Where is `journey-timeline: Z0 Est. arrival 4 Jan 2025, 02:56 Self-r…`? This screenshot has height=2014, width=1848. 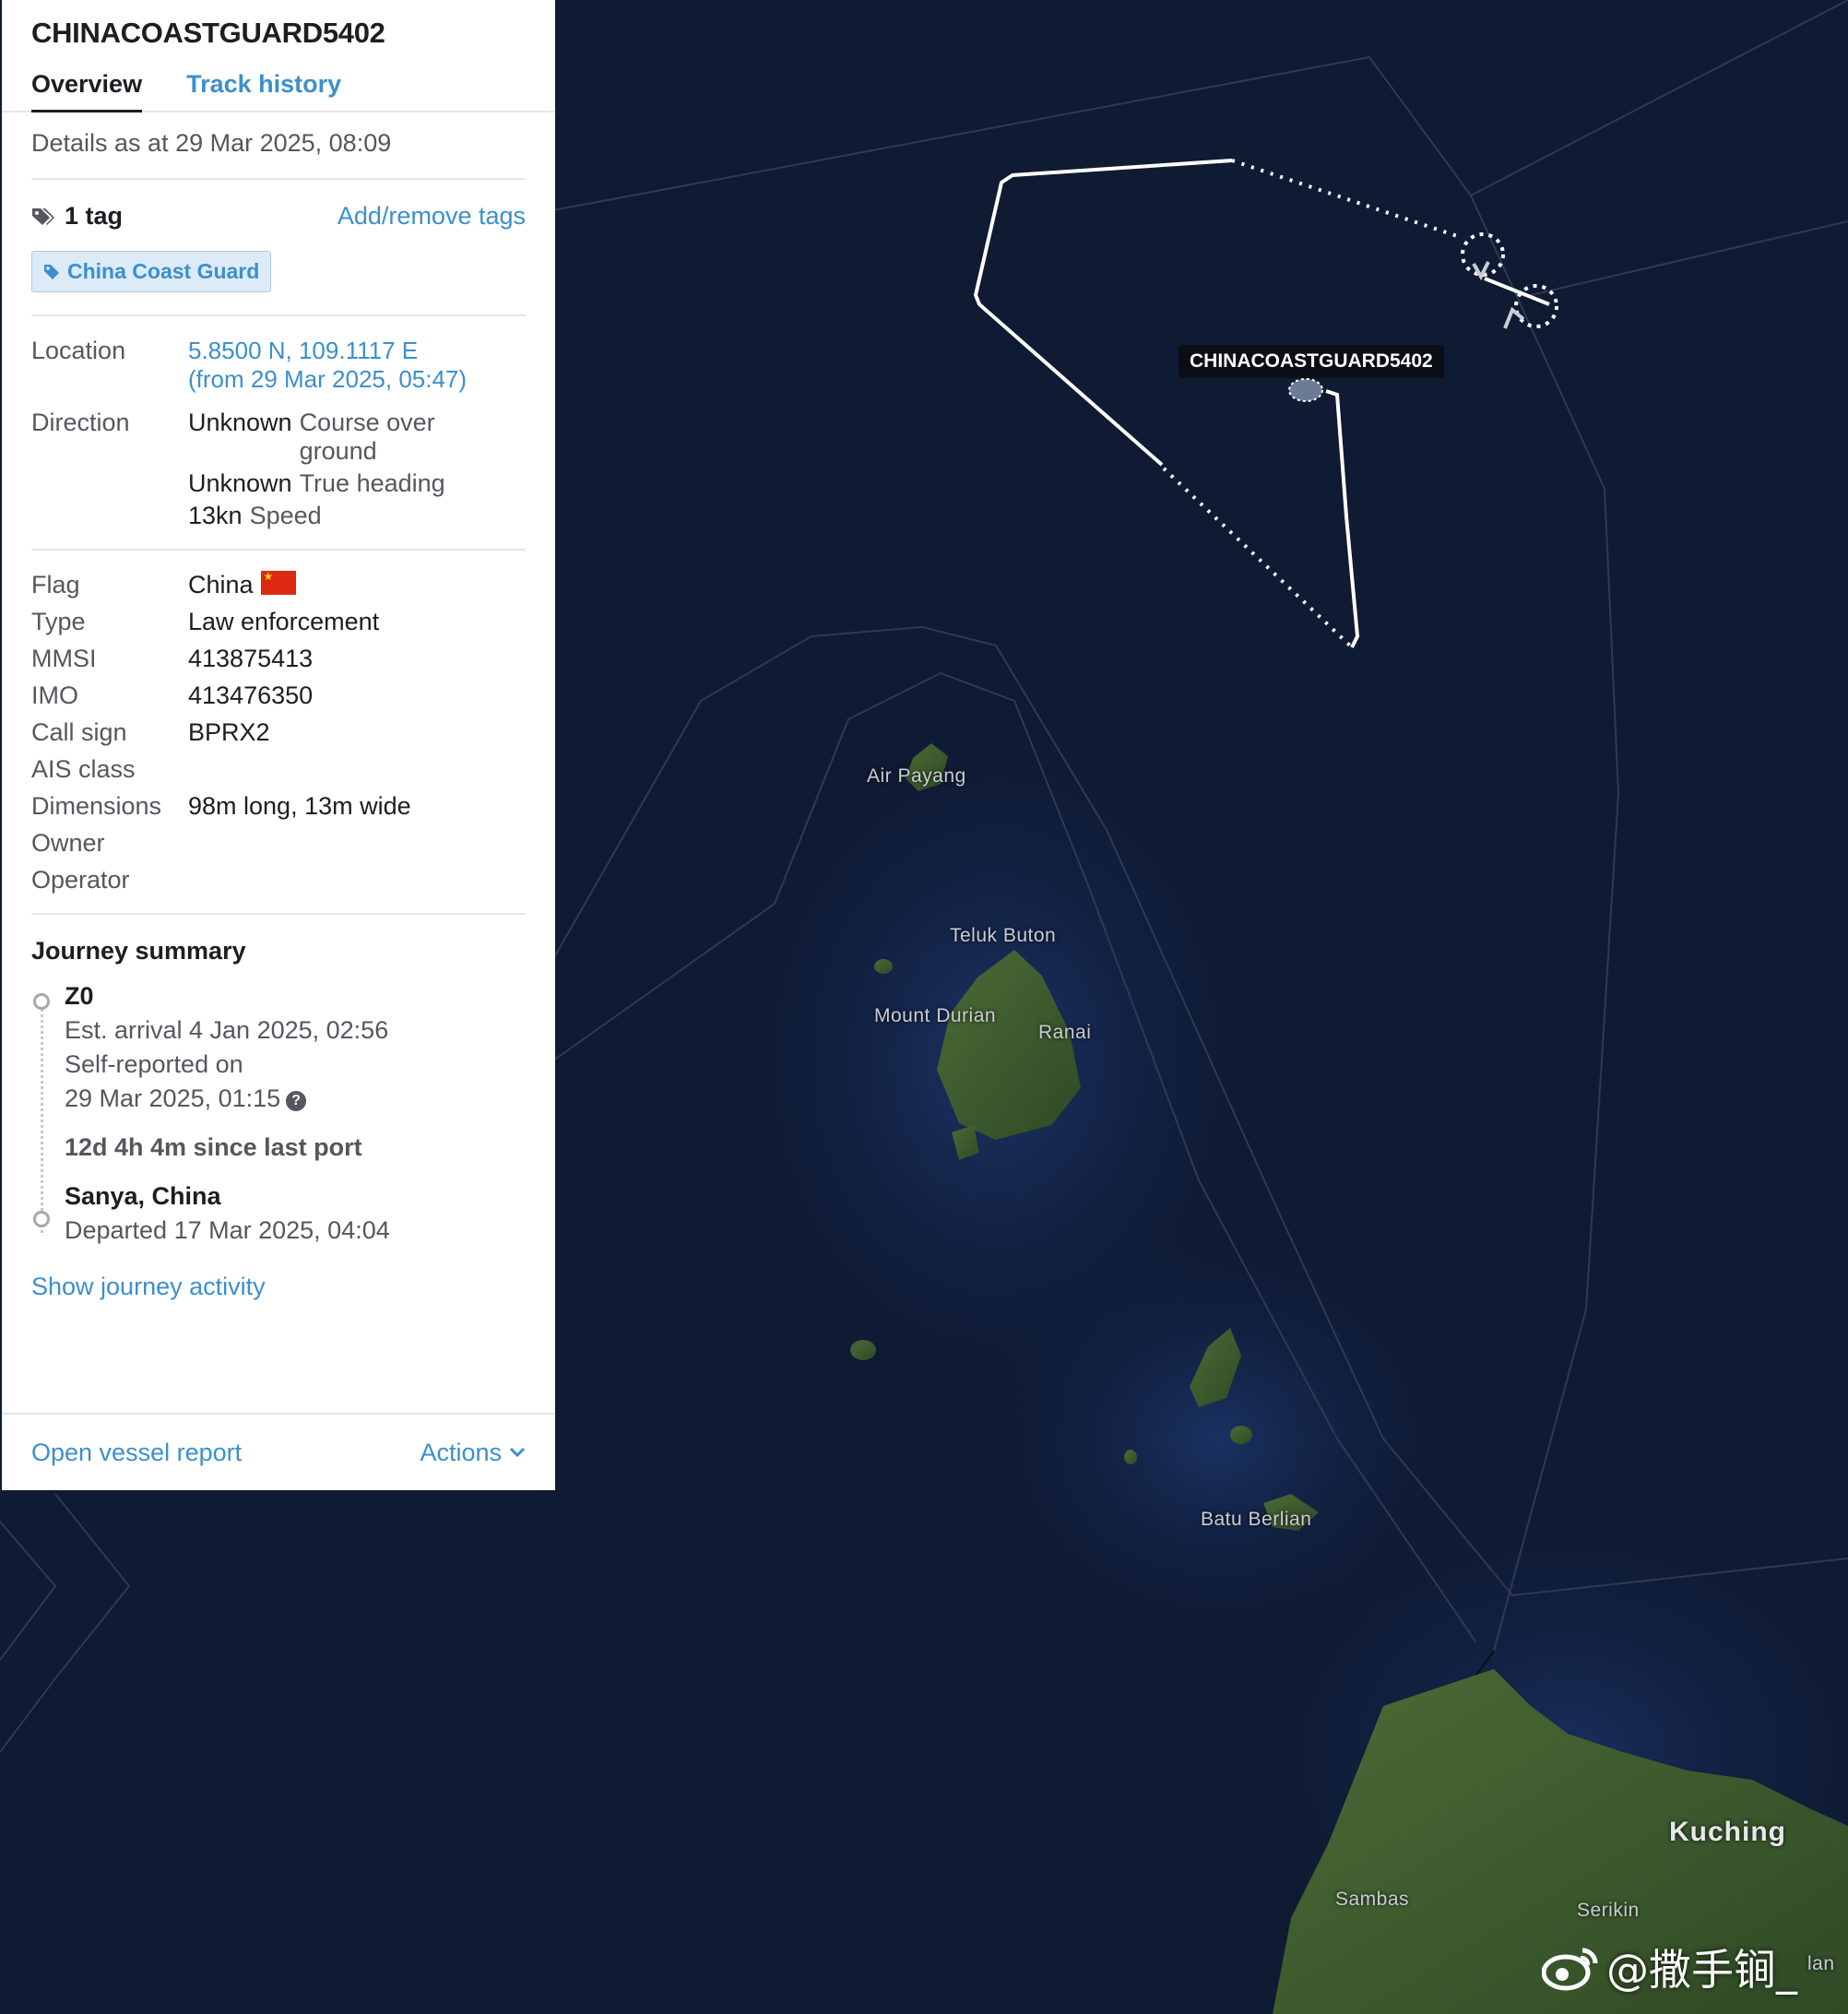 journey-timeline: Z0 Est. arrival 4 Jan 2025, 02:56 Self-r… is located at coordinates (279, 1114).